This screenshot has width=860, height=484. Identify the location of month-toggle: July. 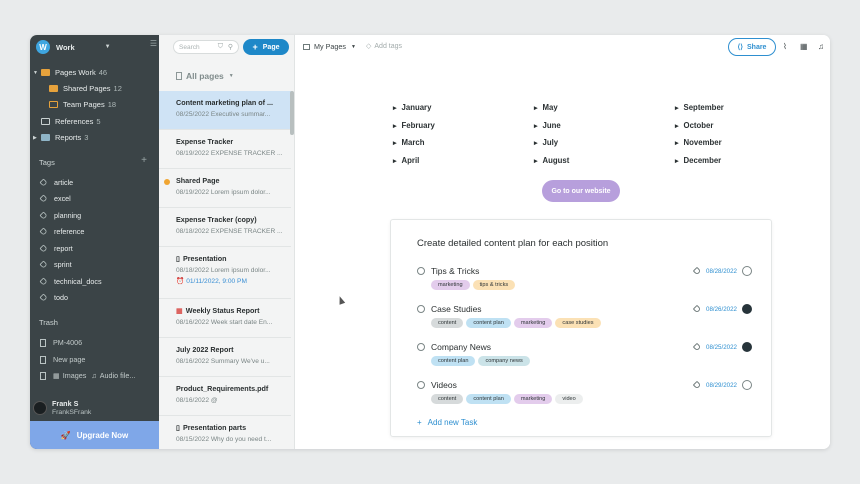
(546, 142).